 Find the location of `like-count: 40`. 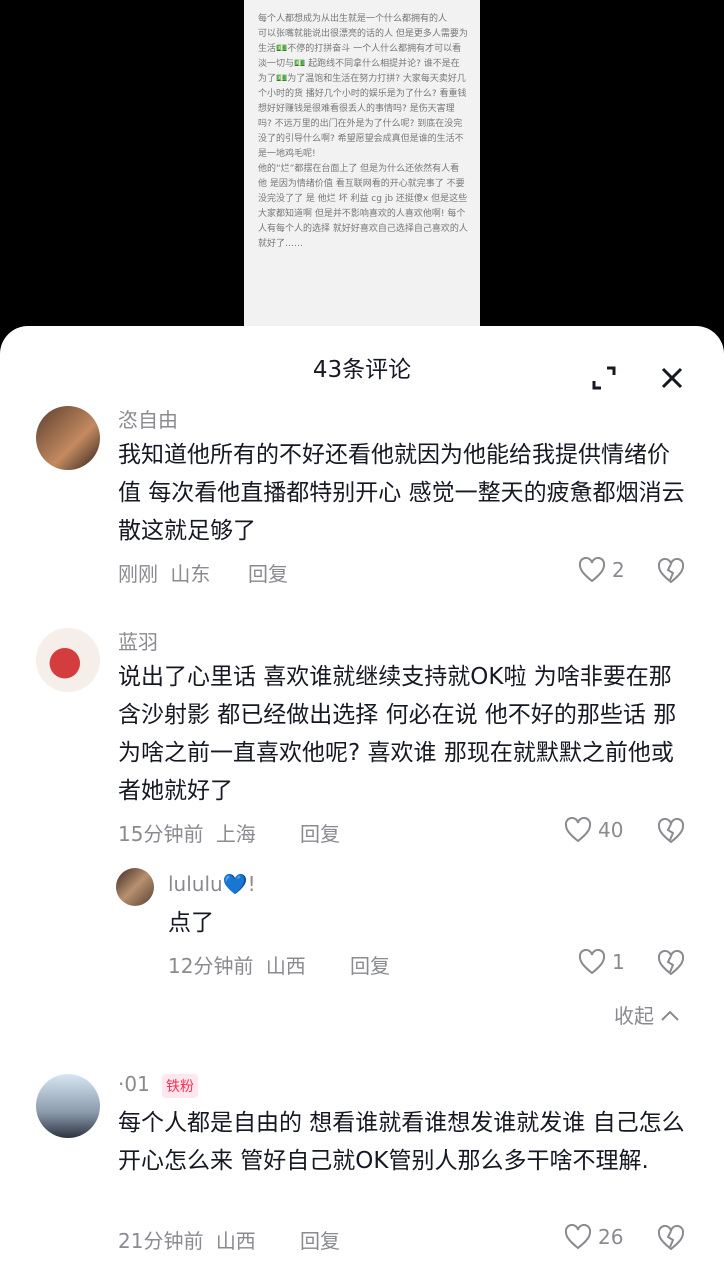

like-count: 40 is located at coordinates (611, 830).